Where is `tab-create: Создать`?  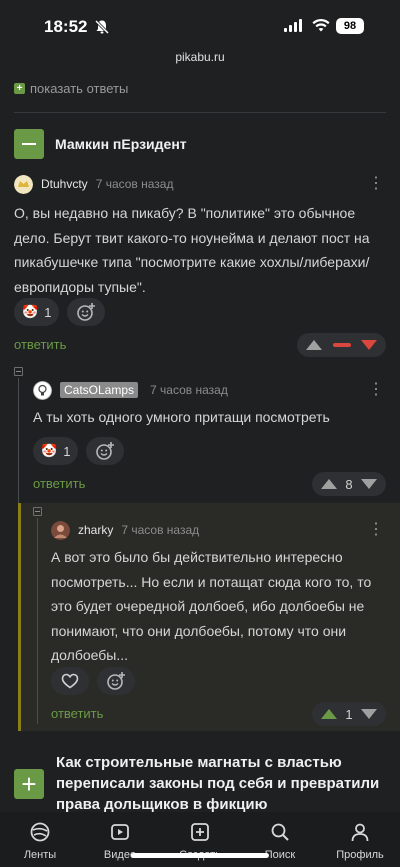
tab-create: Создать is located at coordinates (200, 844).